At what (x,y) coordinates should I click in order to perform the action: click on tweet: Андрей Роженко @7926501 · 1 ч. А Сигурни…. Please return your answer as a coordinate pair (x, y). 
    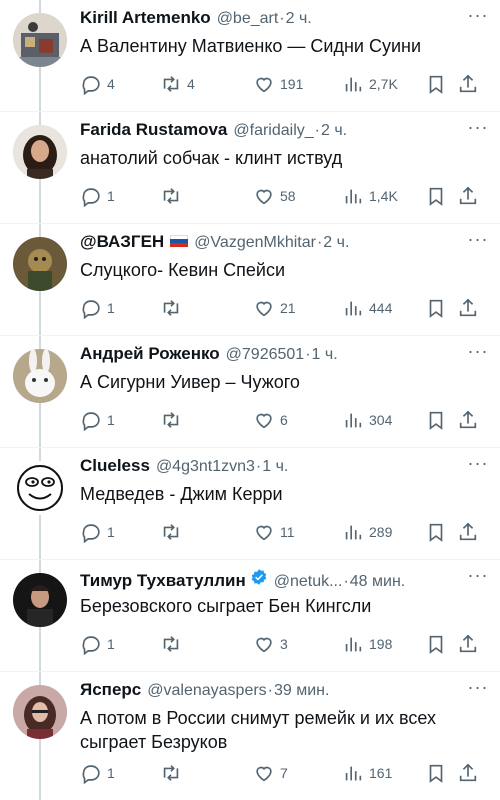
    Looking at the image, I should click on (250, 392).